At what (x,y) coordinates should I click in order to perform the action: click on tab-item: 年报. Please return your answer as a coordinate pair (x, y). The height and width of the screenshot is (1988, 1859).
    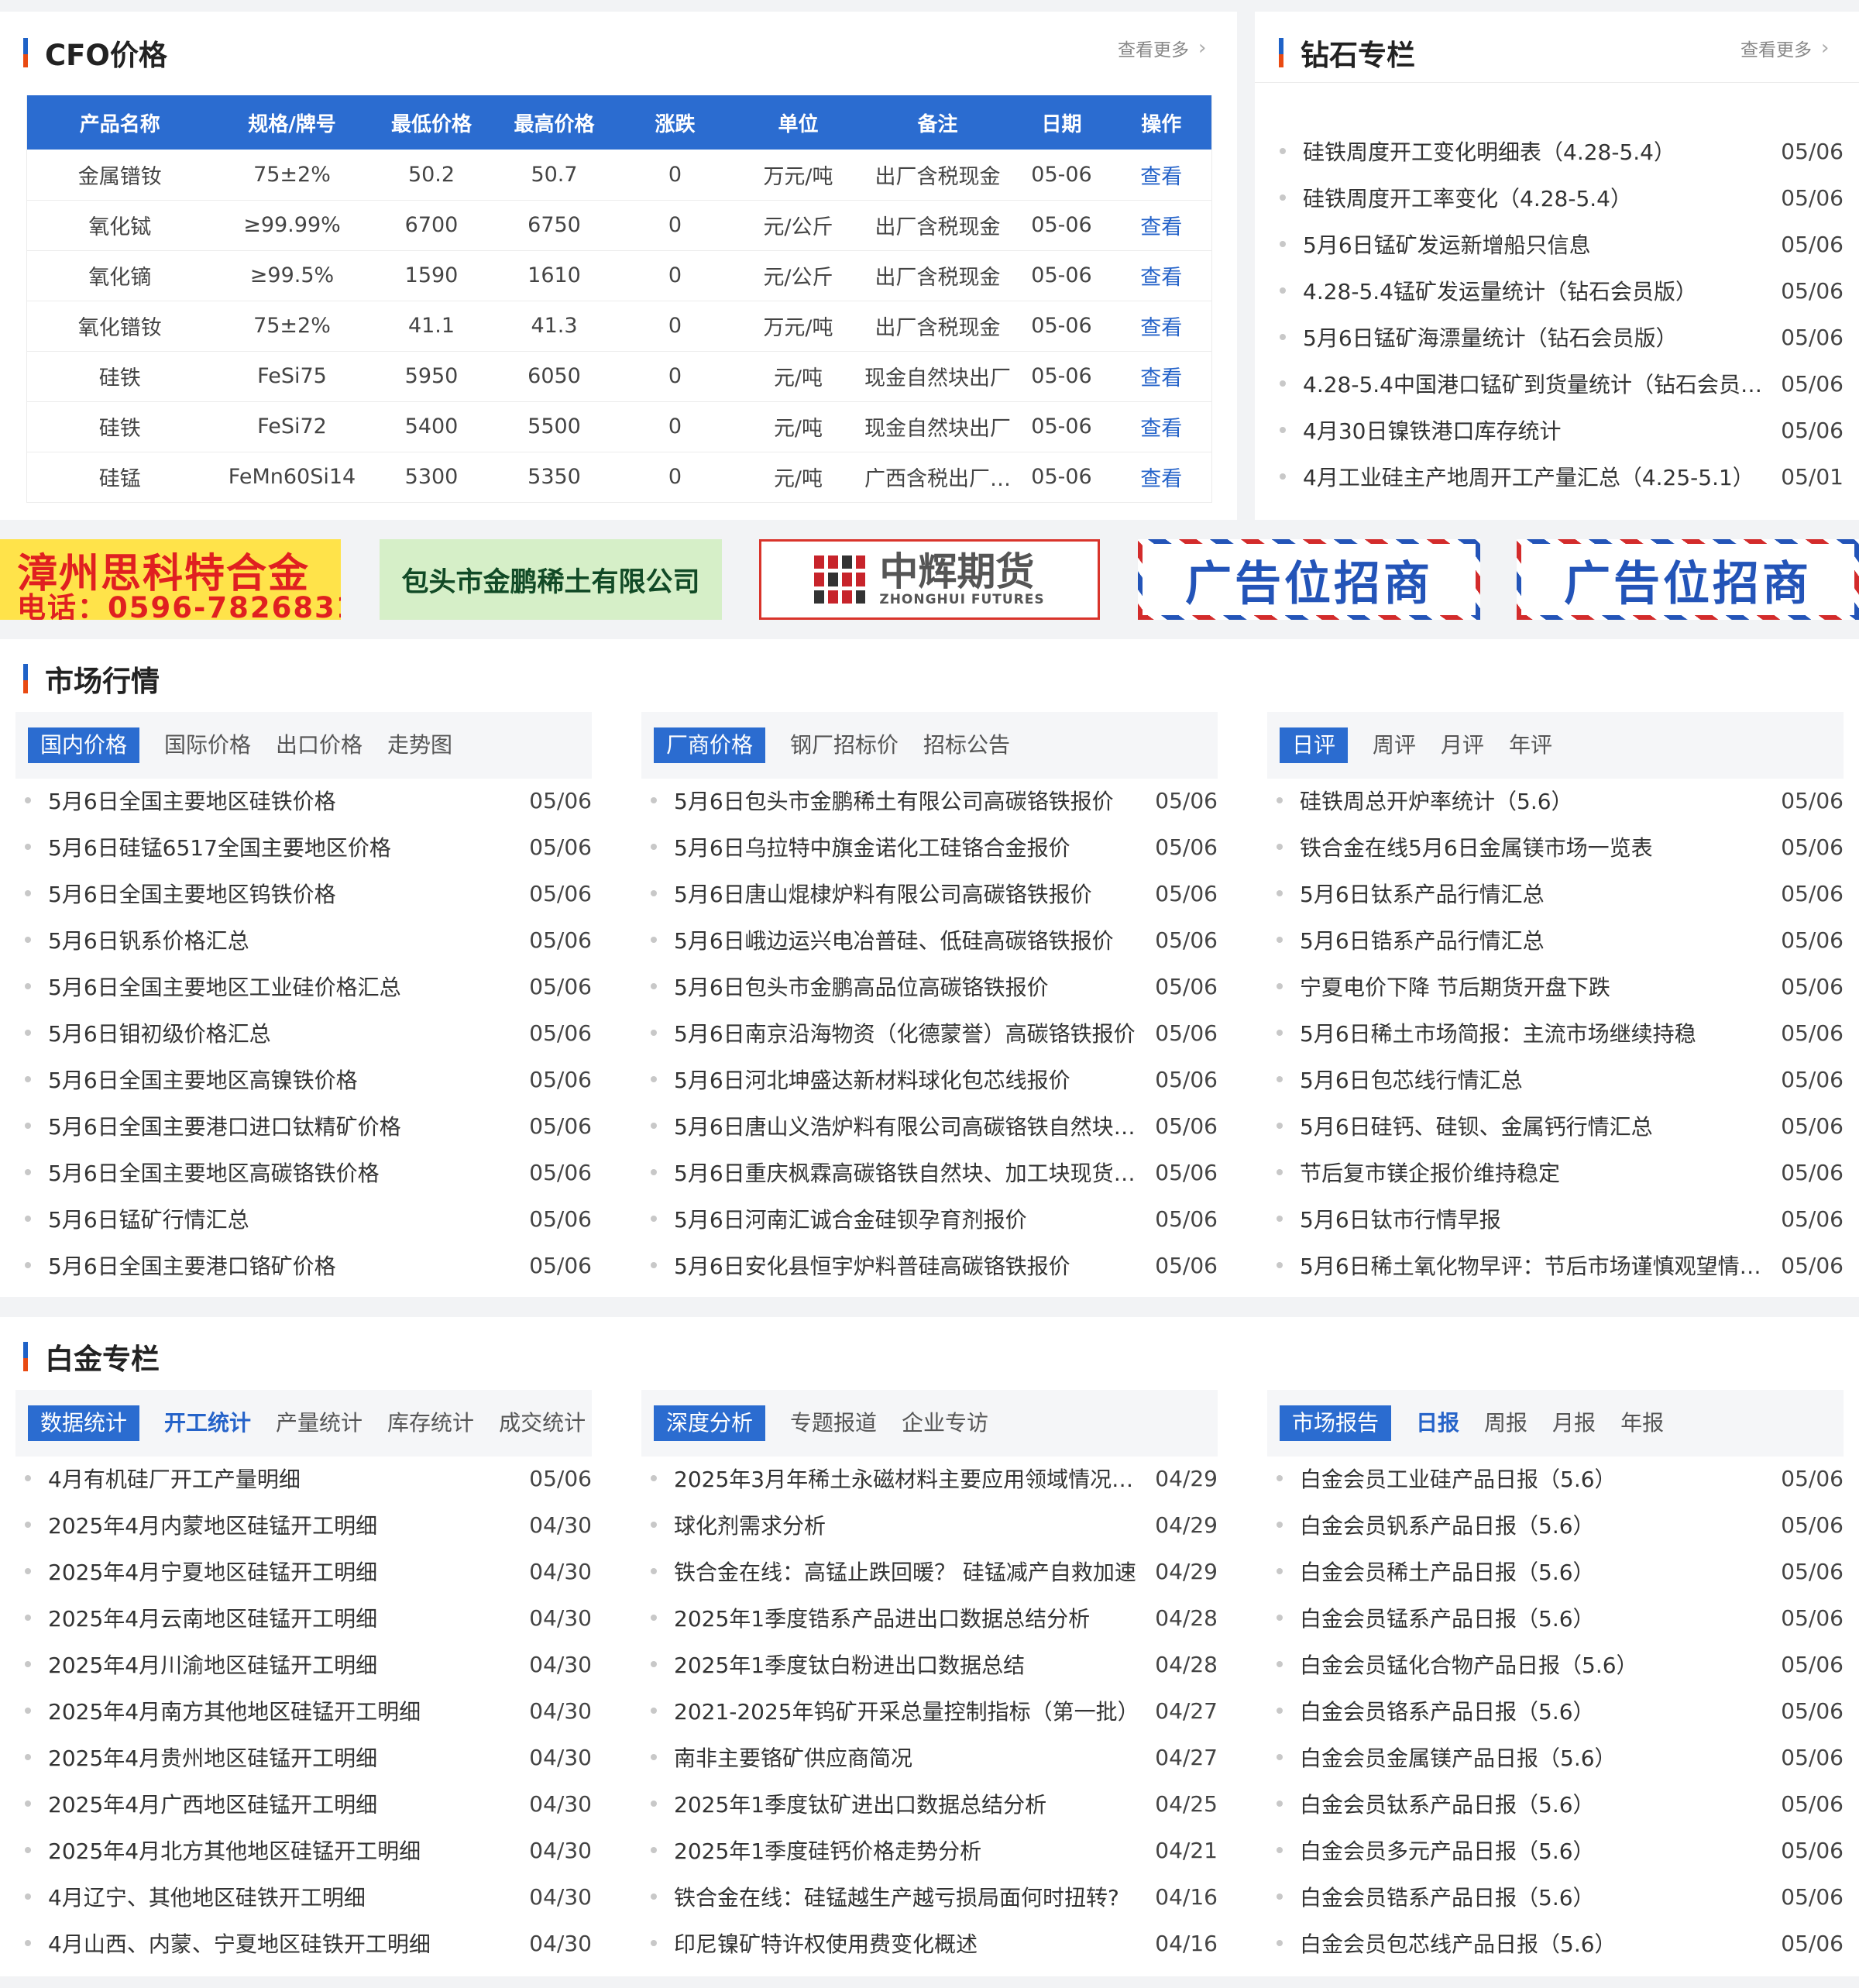
    Looking at the image, I should click on (1642, 1423).